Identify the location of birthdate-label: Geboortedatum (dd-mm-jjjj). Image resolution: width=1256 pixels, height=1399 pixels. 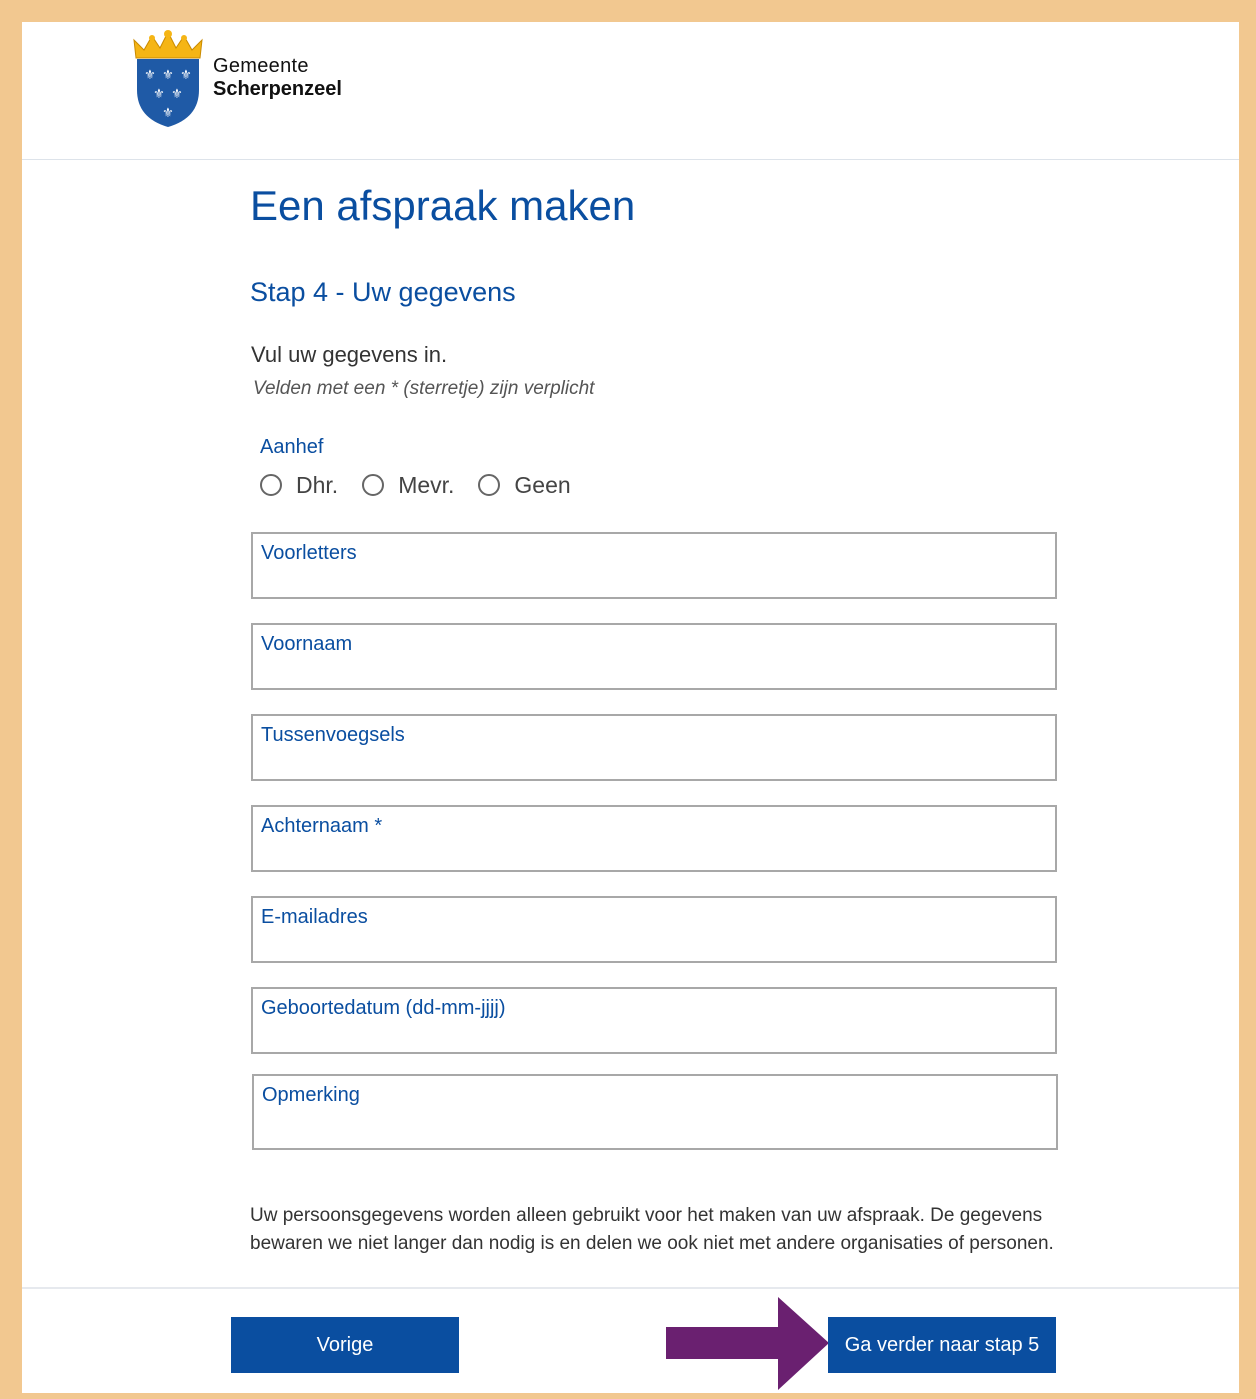
(383, 1008).